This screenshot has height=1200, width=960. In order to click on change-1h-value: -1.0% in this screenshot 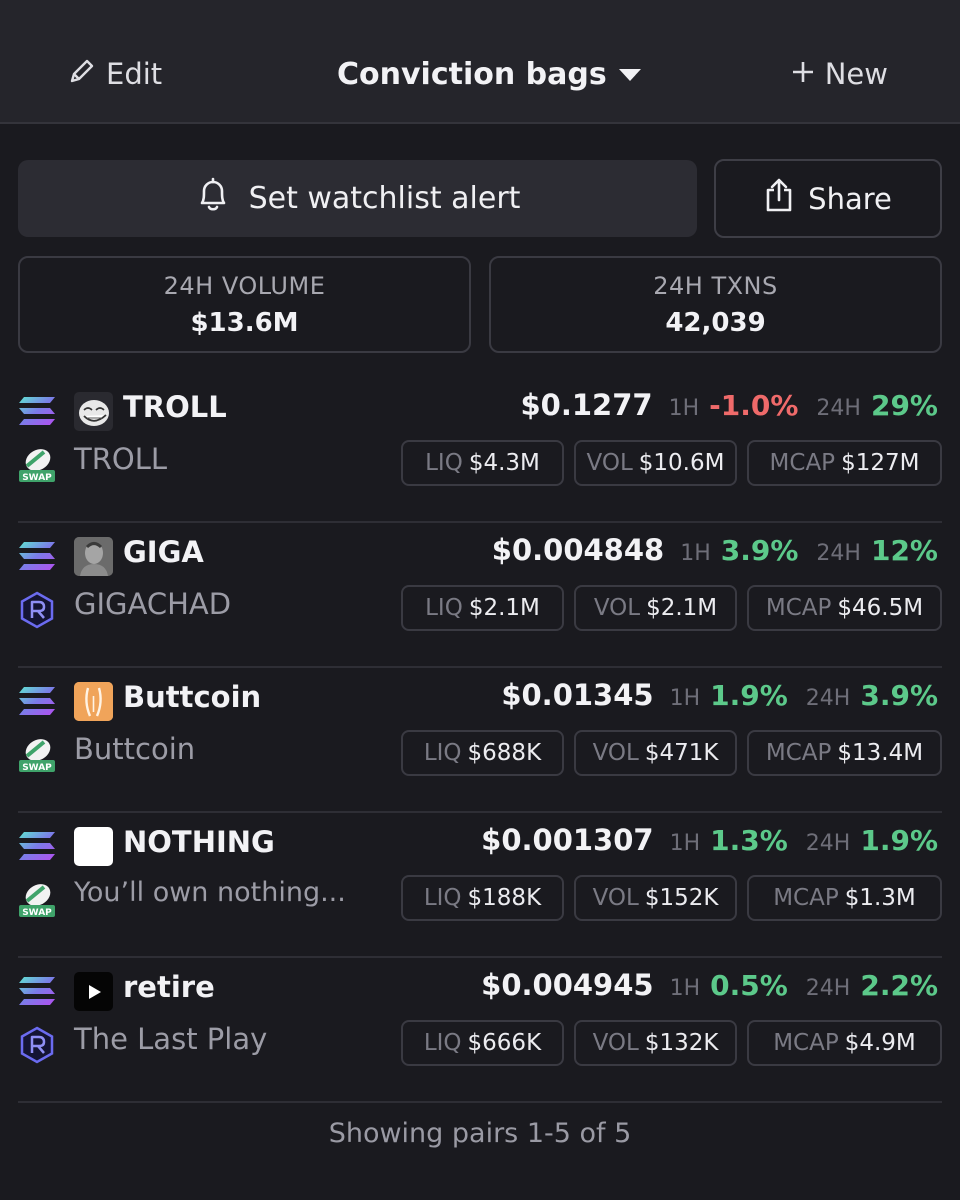, I will do `click(754, 405)`.